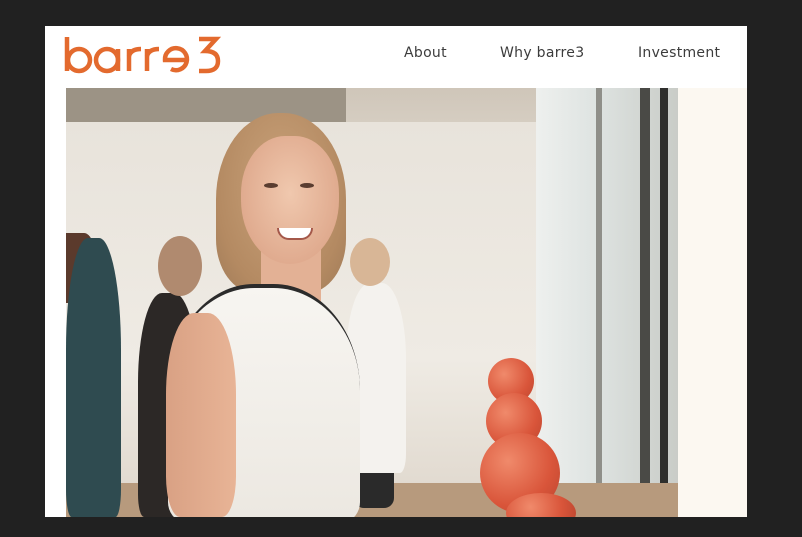 This screenshot has width=802, height=537. I want to click on nav-link-investment: Investment, so click(679, 53).